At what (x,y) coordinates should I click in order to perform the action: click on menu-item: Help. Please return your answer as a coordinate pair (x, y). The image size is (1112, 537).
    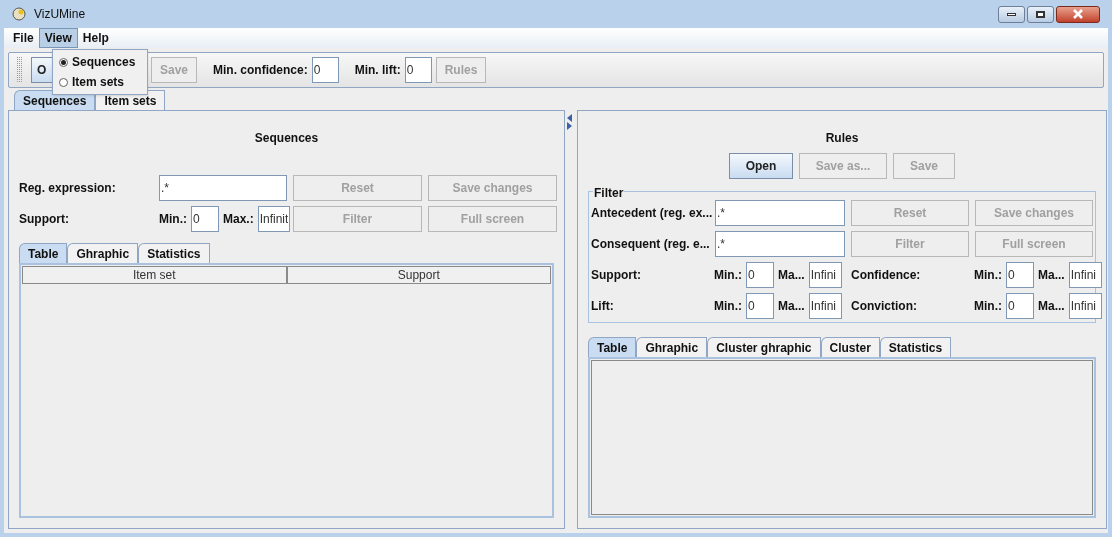
    Looking at the image, I should click on (95, 38).